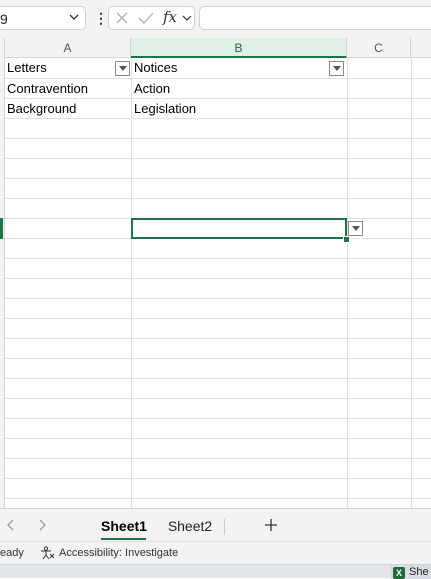  Describe the element at coordinates (42, 525) in the screenshot. I see `chevron-right-icon` at that location.